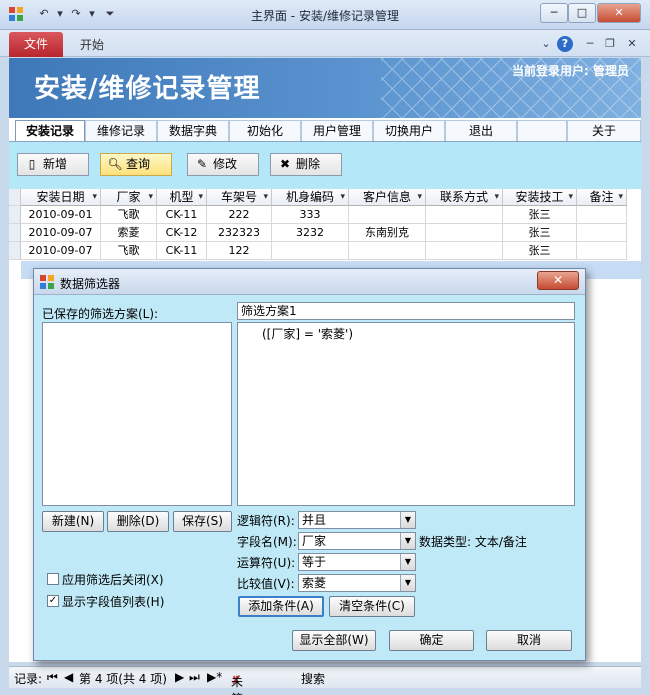 This screenshot has width=650, height=695. I want to click on tab-file: 文件, so click(36, 44).